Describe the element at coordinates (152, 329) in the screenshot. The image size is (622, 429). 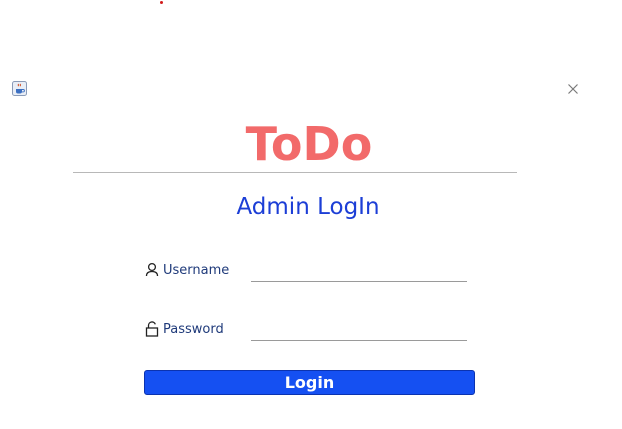
I see `lock-icon` at that location.